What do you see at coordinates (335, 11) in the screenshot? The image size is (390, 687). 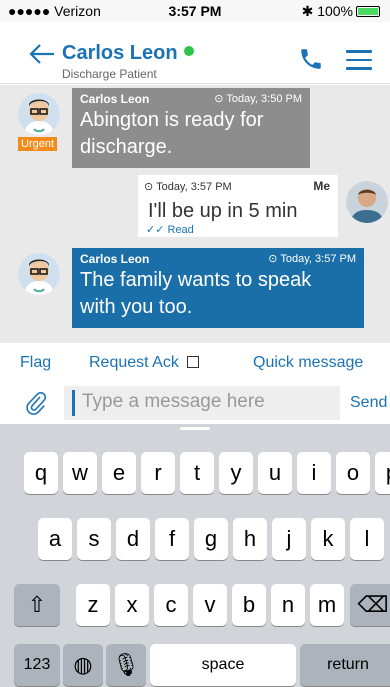 I see `battery-label: 100%` at bounding box center [335, 11].